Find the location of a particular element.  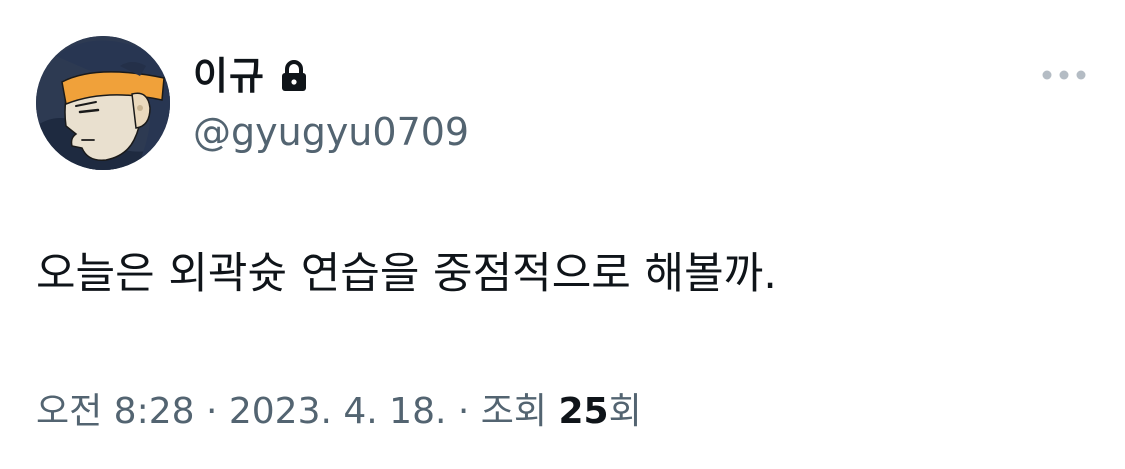

user-handle: @gyugyu0709 is located at coordinates (331, 132).